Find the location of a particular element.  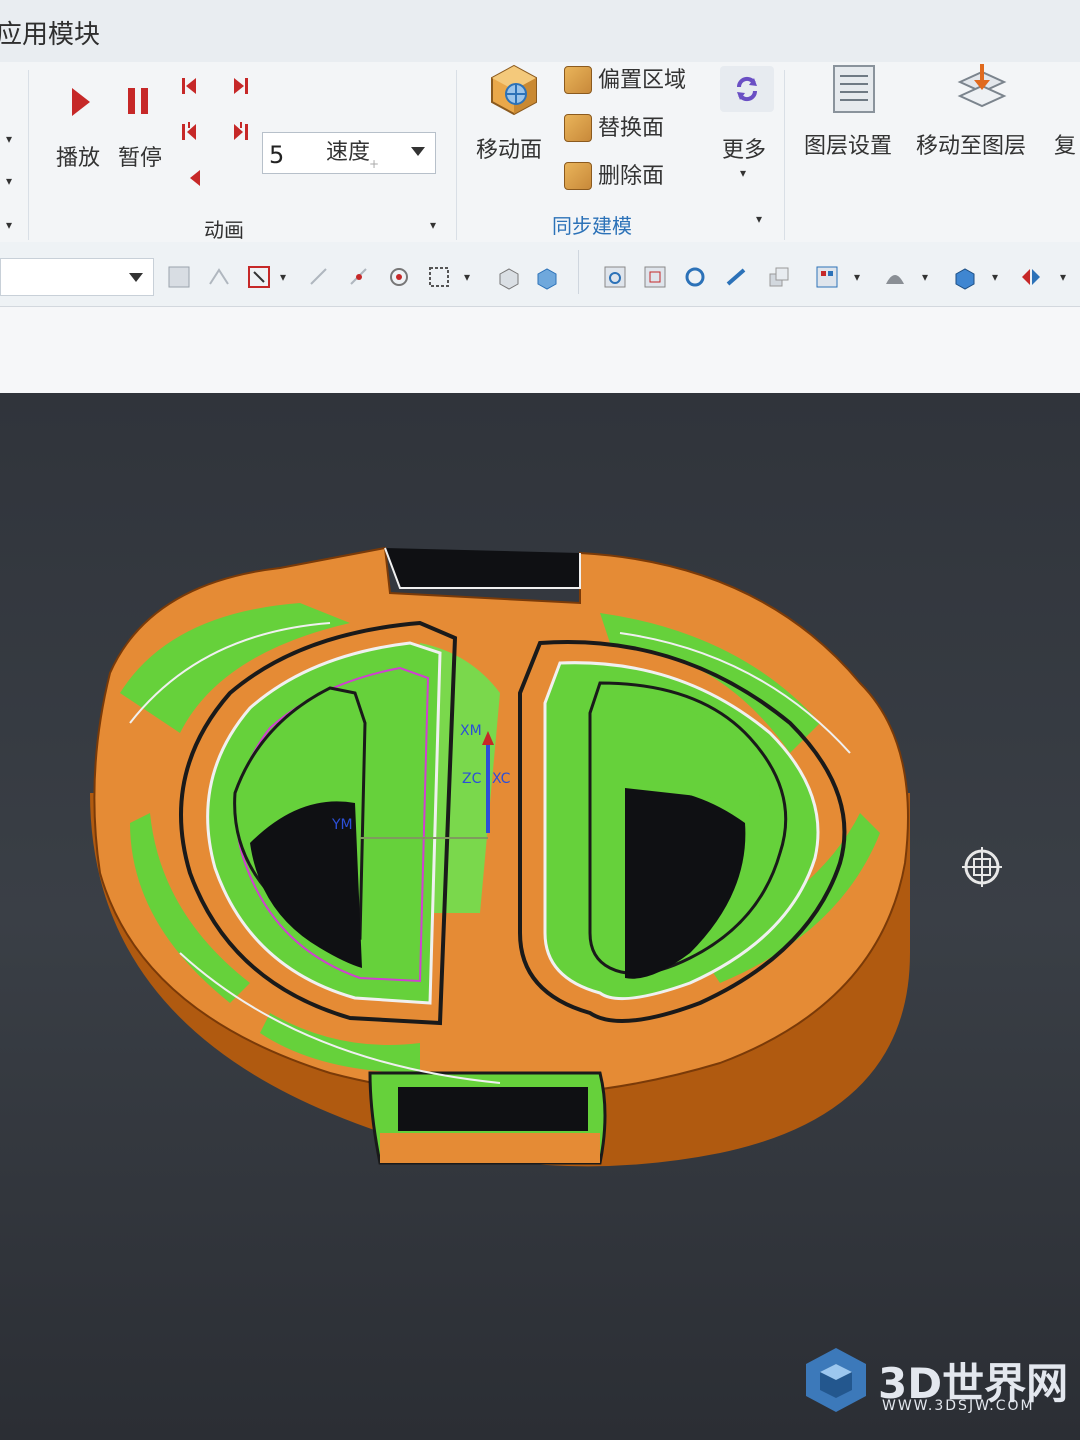

pan-icon is located at coordinates (737, 277).